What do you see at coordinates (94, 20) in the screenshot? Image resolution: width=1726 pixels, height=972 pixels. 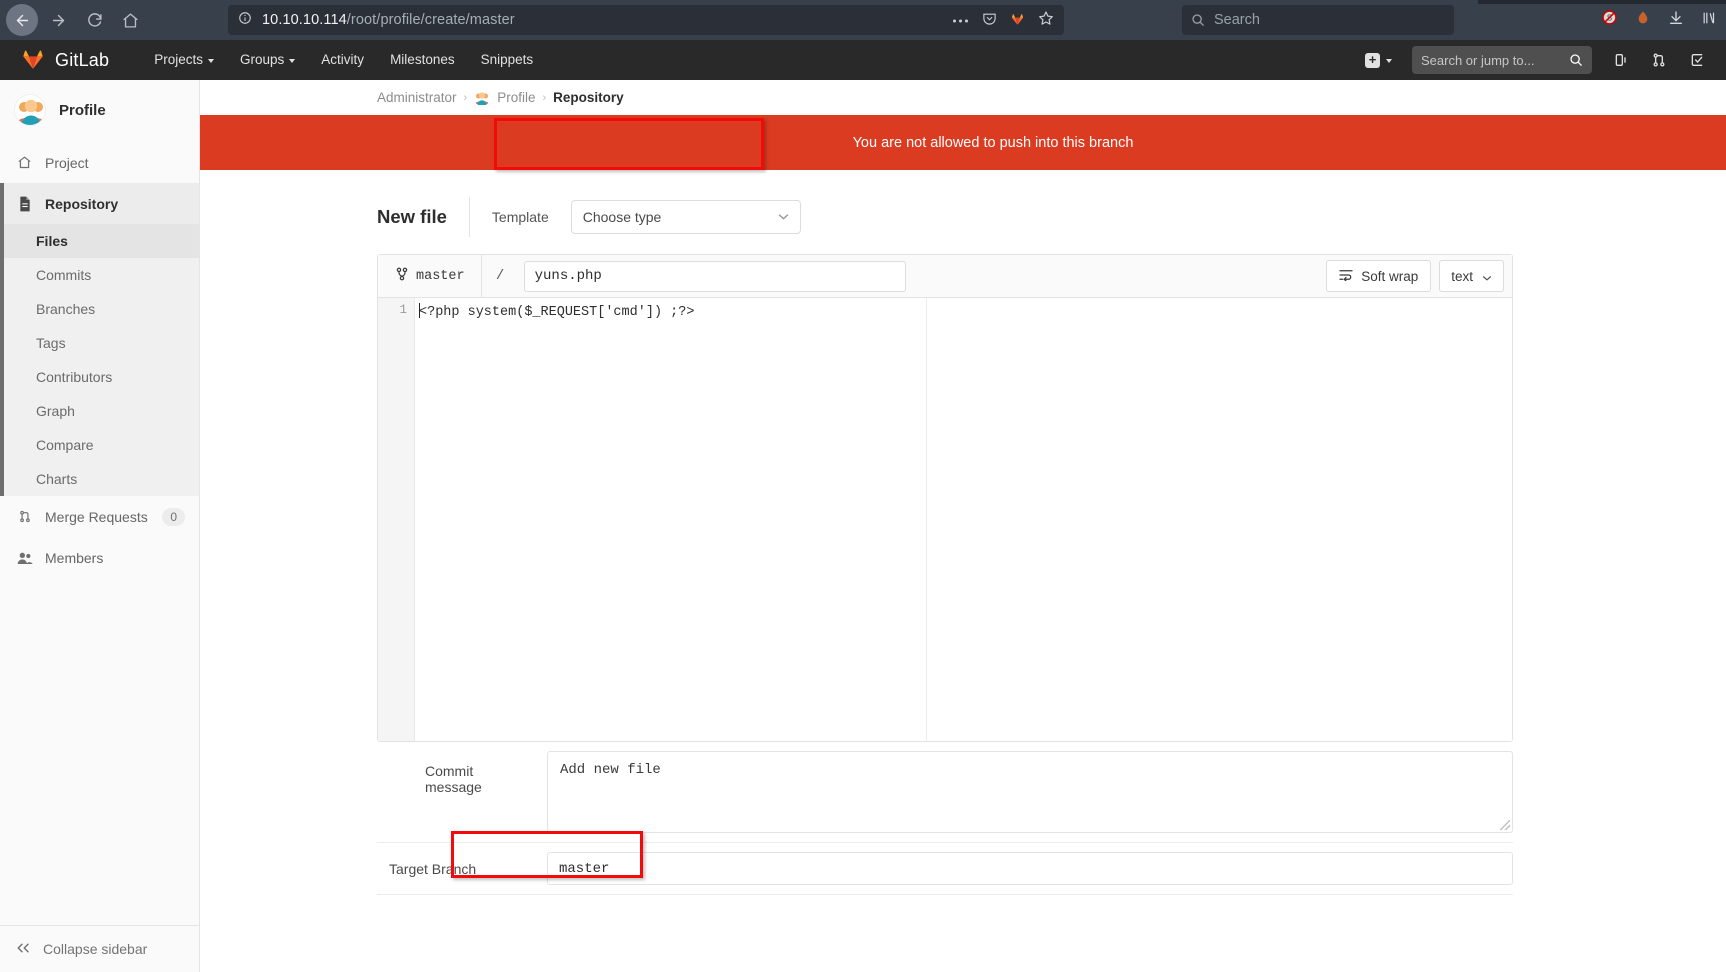 I see `reload-button` at bounding box center [94, 20].